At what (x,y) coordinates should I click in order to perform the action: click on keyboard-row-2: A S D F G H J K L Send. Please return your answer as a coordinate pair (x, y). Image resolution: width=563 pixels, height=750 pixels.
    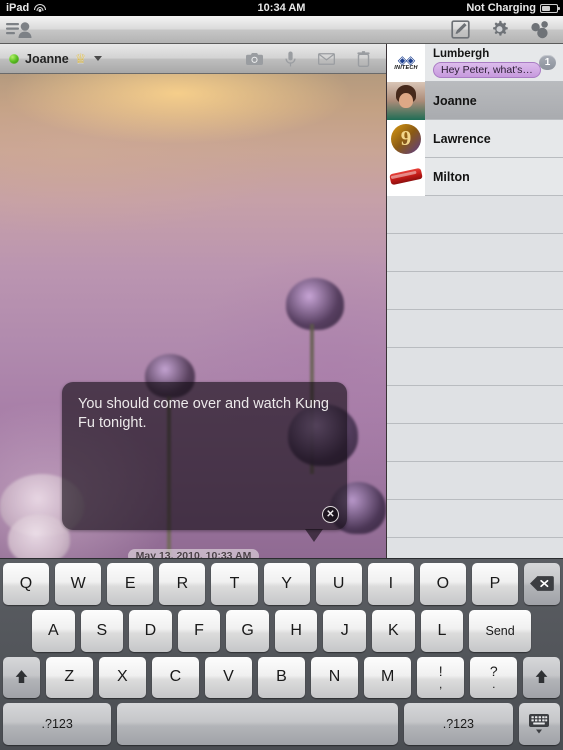
    Looking at the image, I should click on (281, 630).